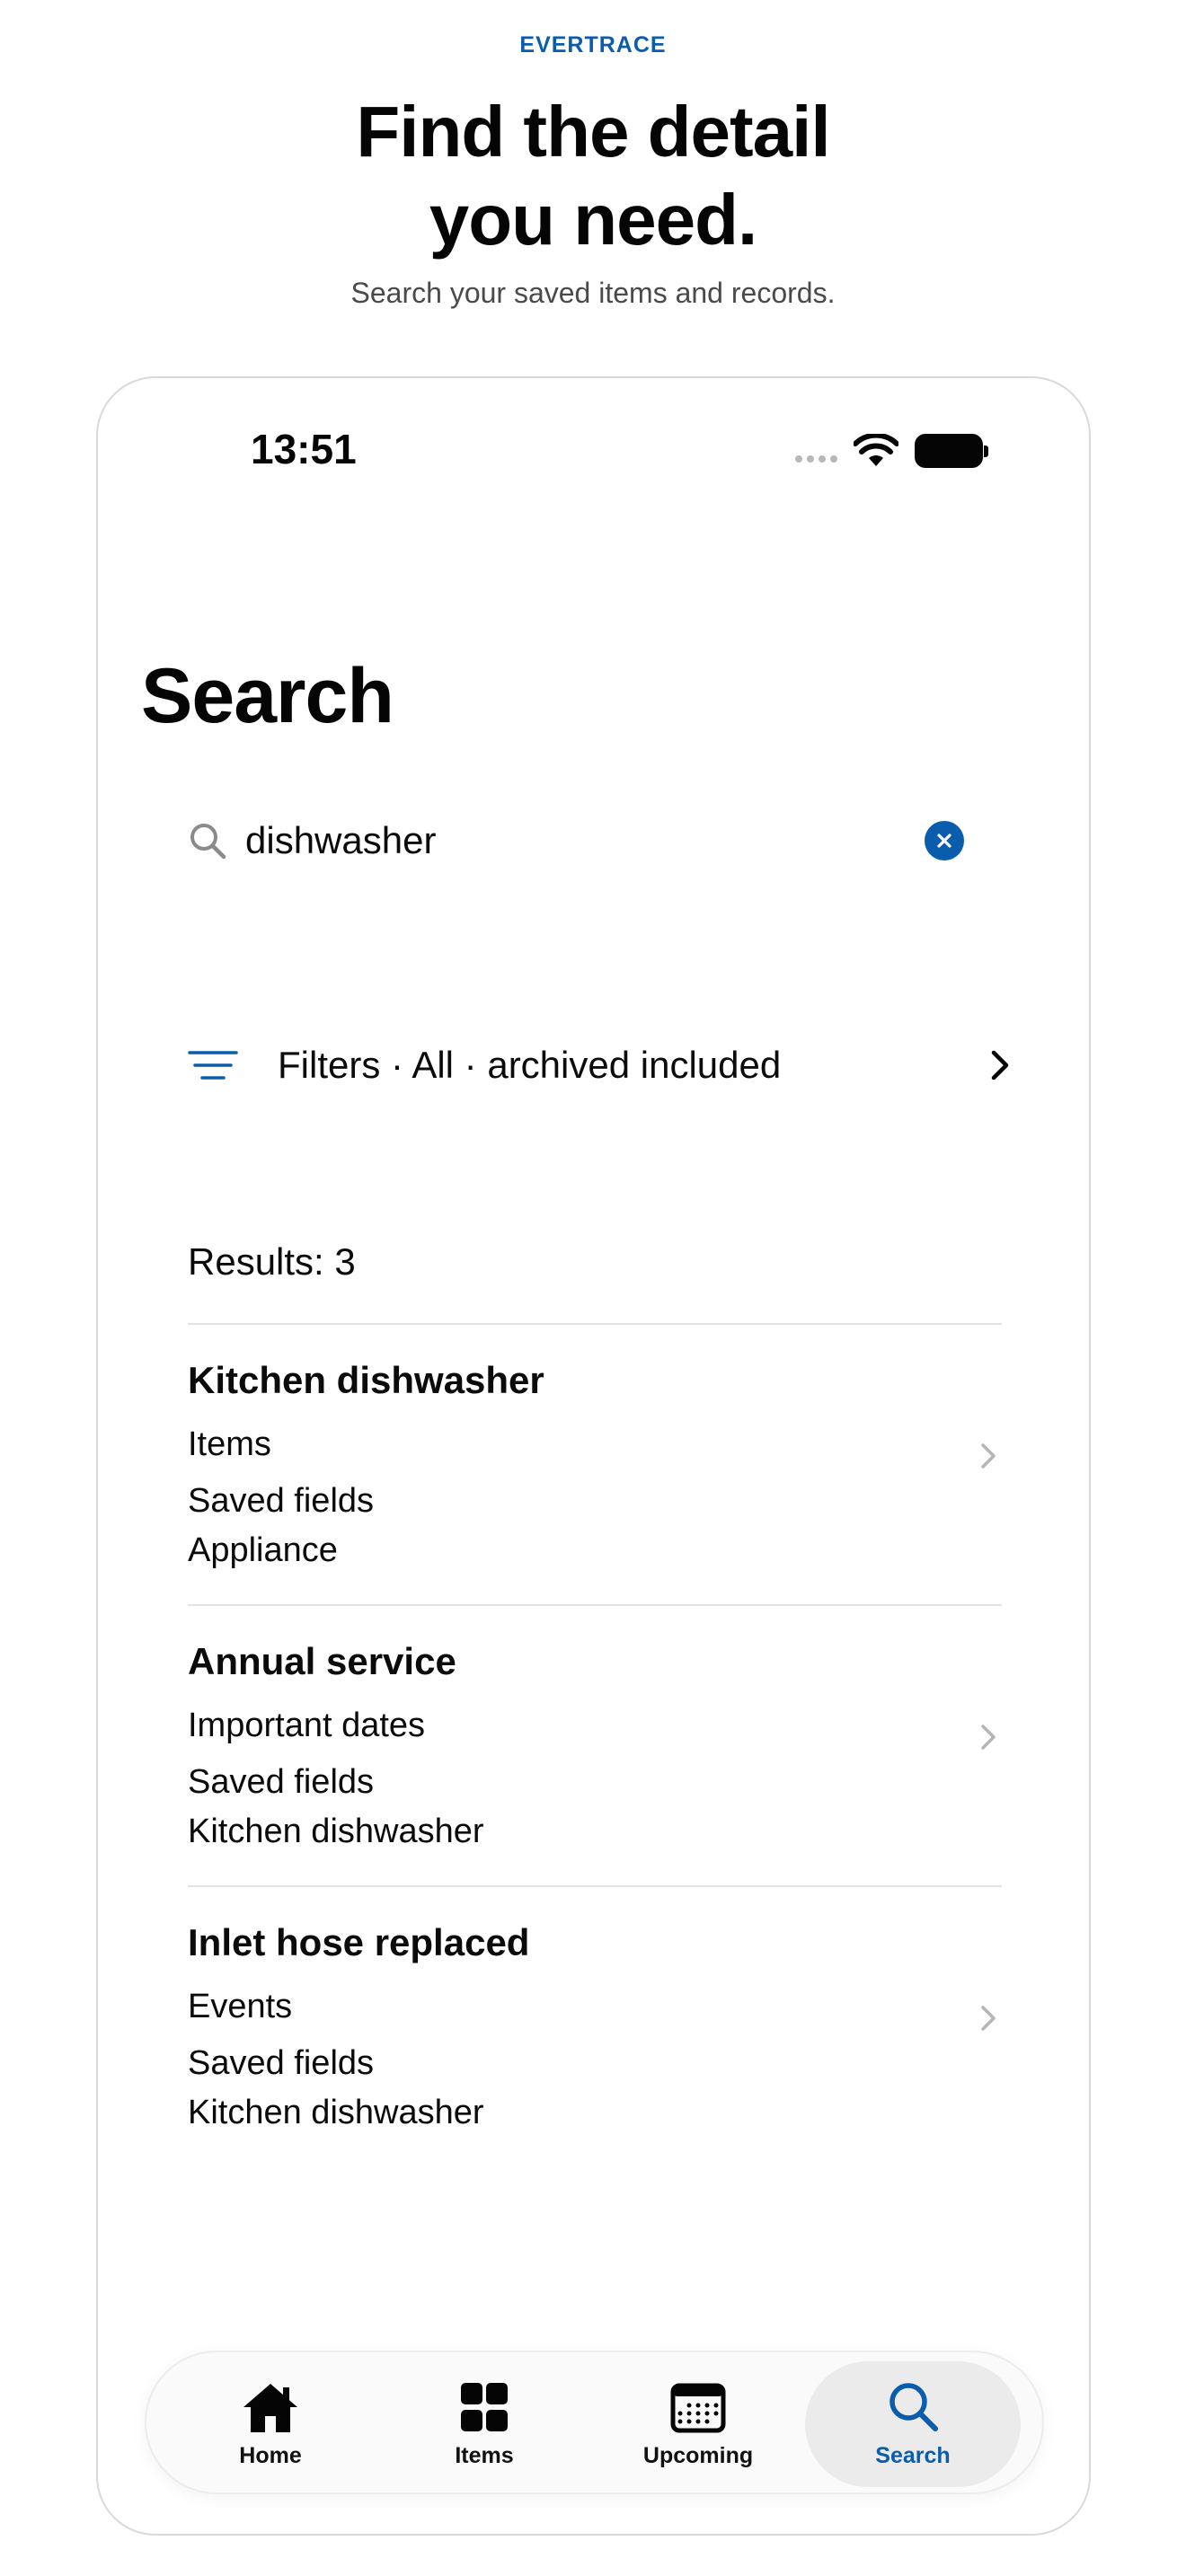 This screenshot has width=1186, height=2576. What do you see at coordinates (530, 1065) in the screenshot?
I see `filters-label: Filters · All · archived included` at bounding box center [530, 1065].